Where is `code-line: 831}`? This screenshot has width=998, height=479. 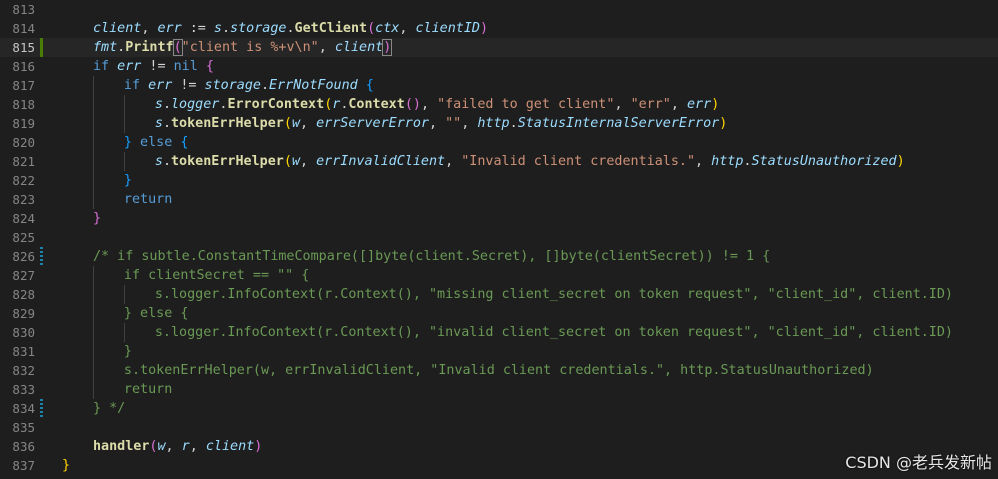 code-line: 831} is located at coordinates (499, 351).